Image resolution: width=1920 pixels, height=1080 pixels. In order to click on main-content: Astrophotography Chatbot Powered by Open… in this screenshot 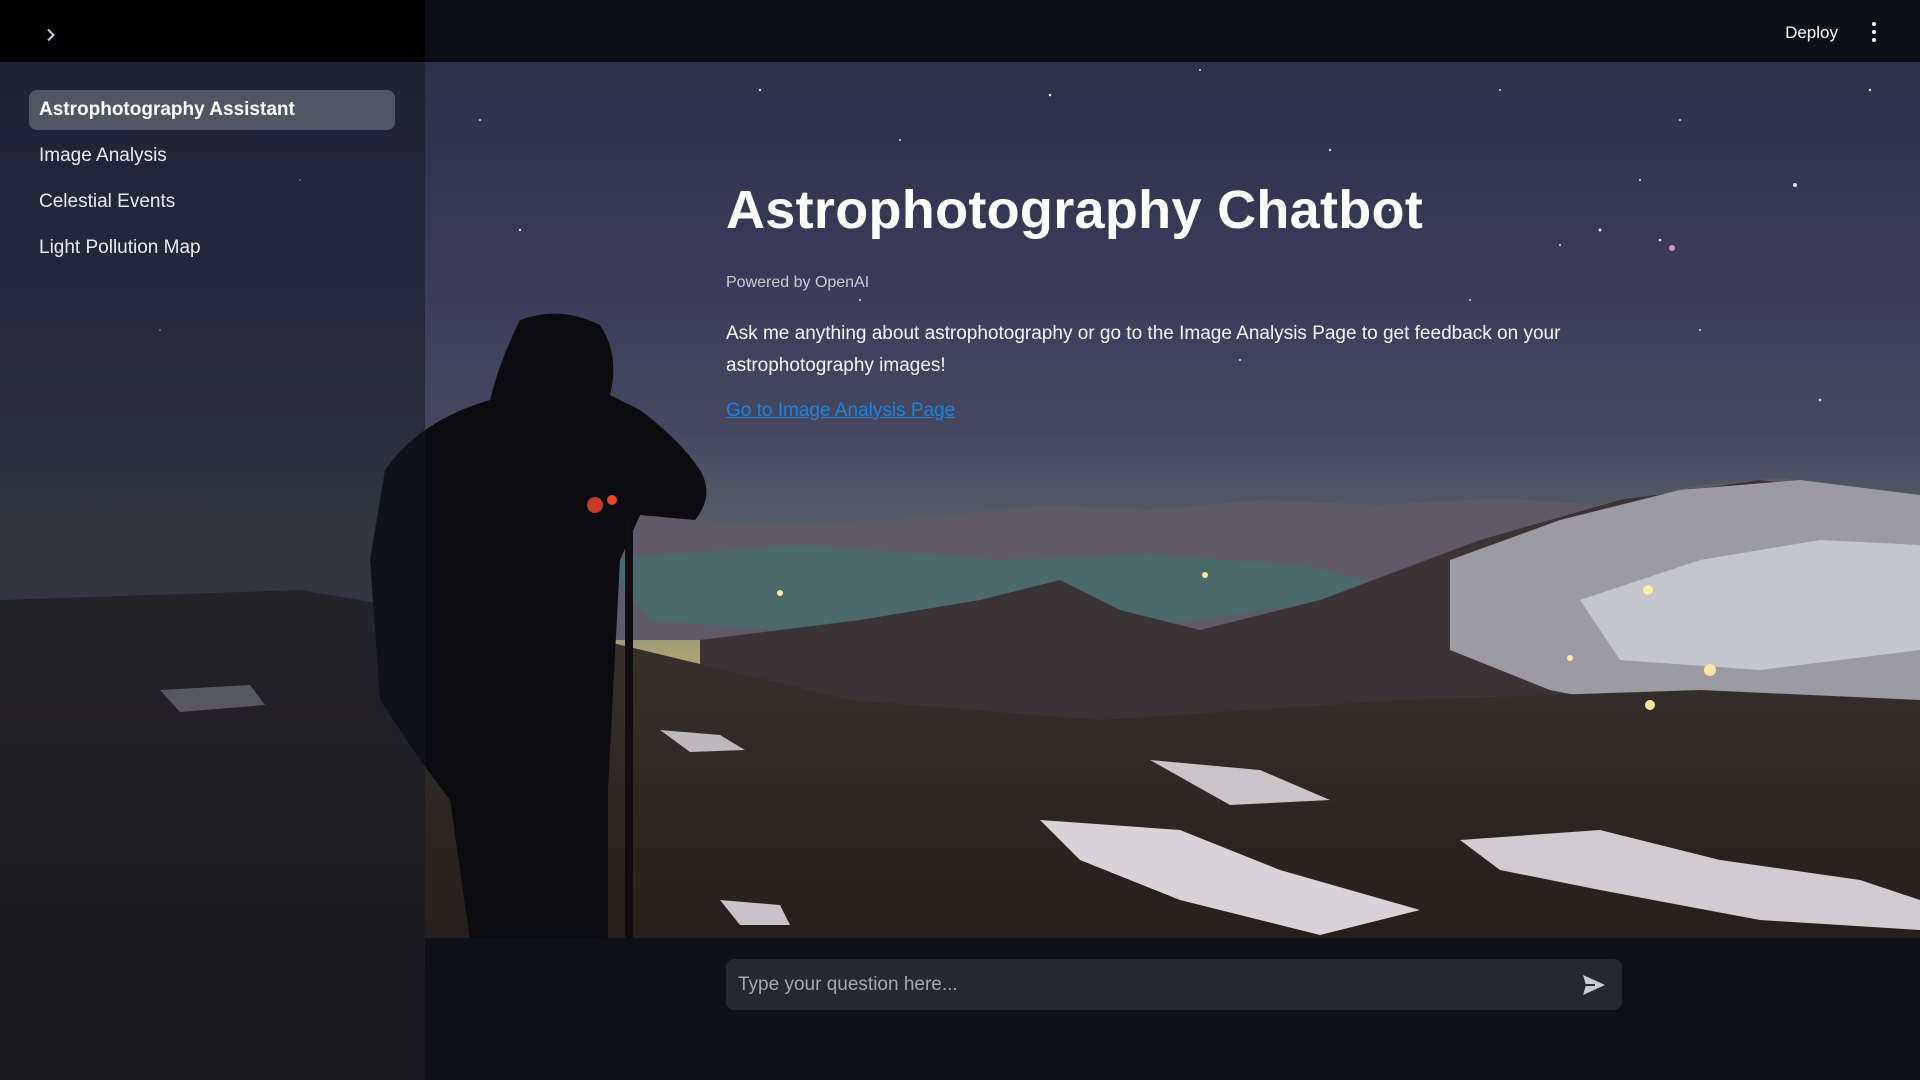, I will do `click(1176, 298)`.